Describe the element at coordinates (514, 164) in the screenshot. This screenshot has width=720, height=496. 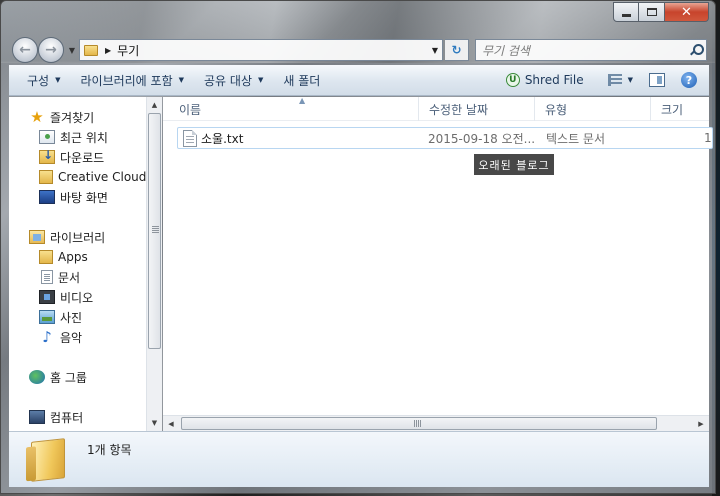
I see `blog-watermark: 오래된 블로그` at that location.